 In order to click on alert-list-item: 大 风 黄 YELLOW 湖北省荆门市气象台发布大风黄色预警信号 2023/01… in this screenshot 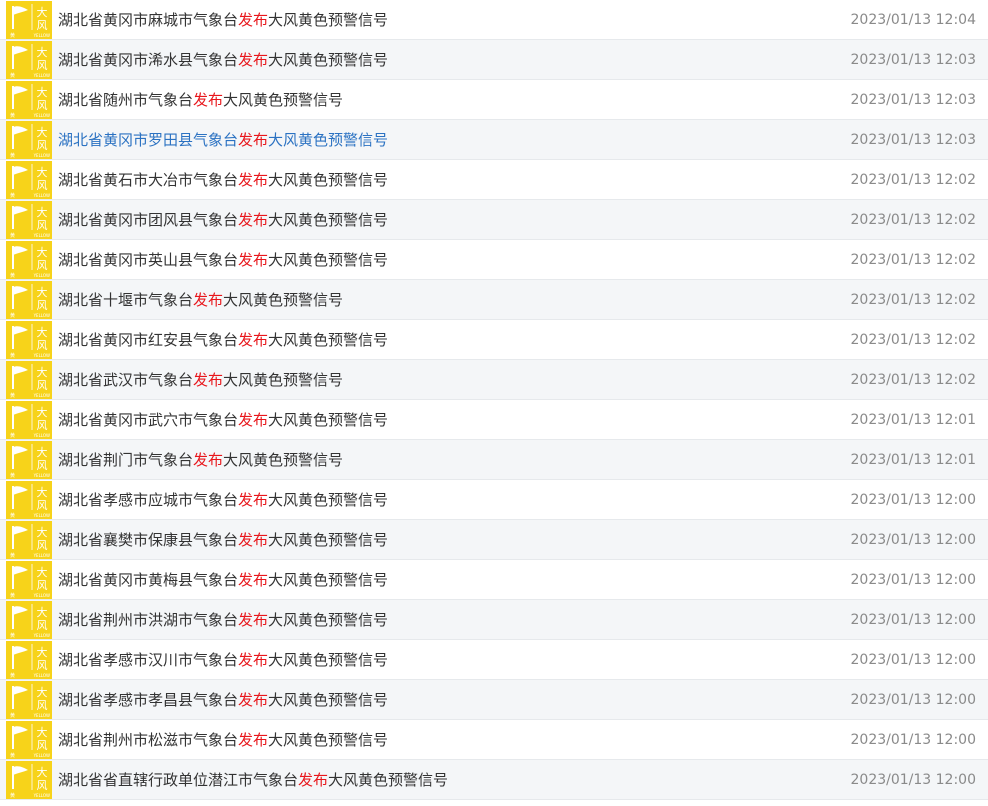, I will do `click(494, 460)`.